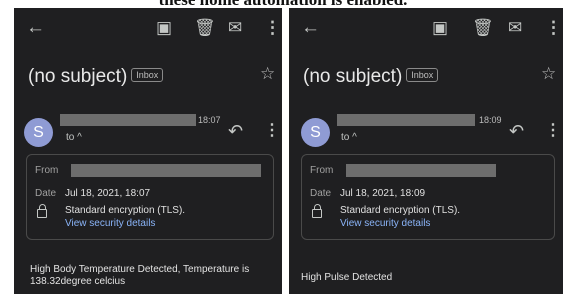 The height and width of the screenshot is (294, 566). Describe the element at coordinates (347, 277) in the screenshot. I see `email-body: High Pulse Detected` at that location.